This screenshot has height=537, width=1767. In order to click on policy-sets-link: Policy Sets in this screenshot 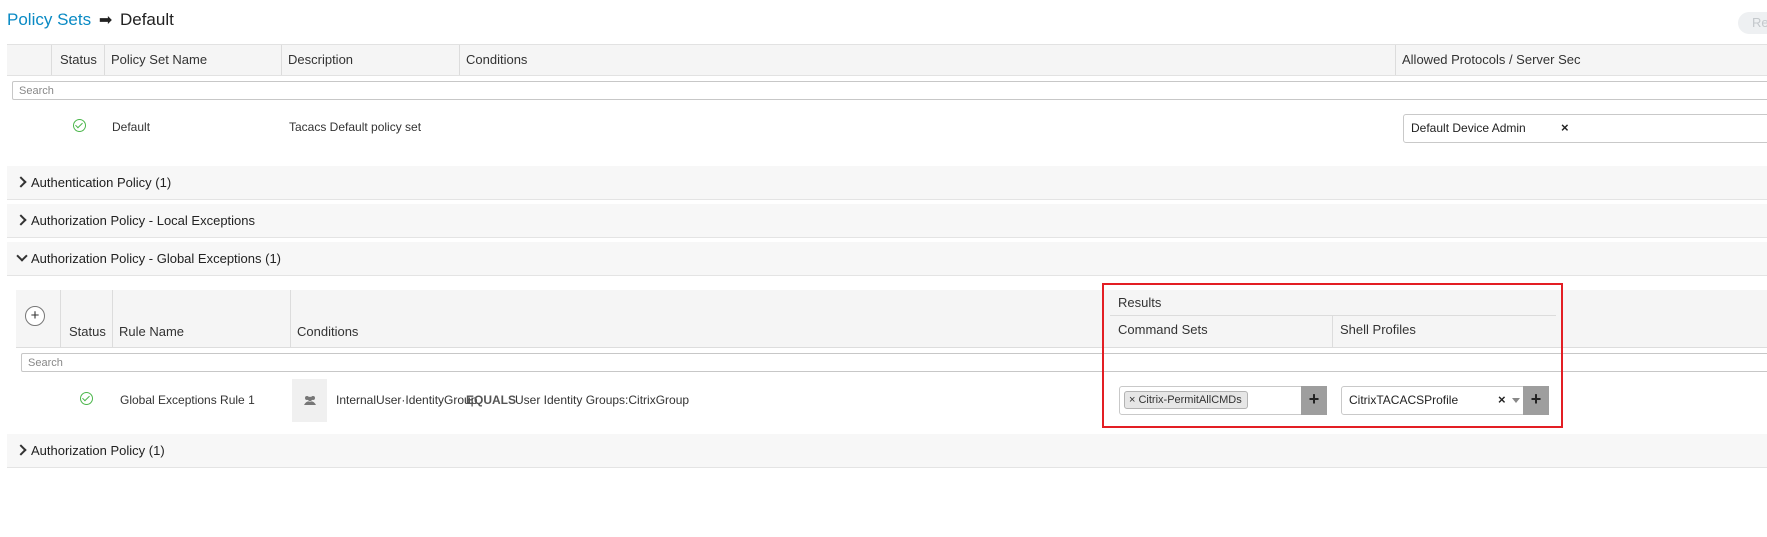, I will do `click(49, 19)`.